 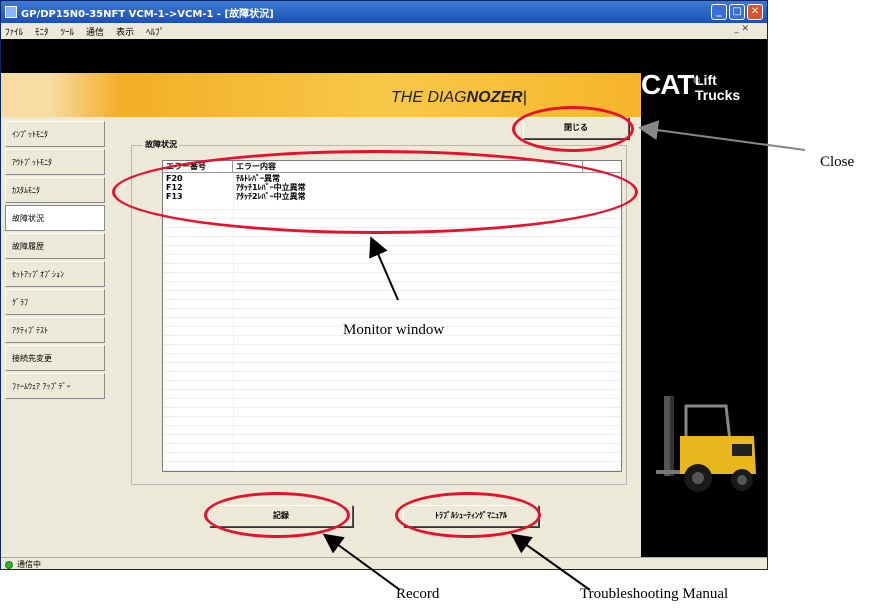 What do you see at coordinates (55, 162) in the screenshot?
I see `sidebar-item-output-monitor: ｱｳﾄﾌﾟｯﾄﾓﾆﾀ` at bounding box center [55, 162].